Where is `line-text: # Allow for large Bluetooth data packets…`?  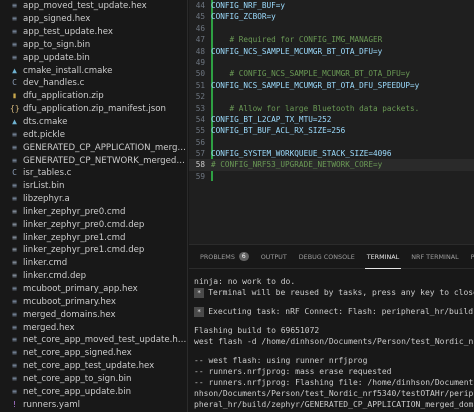
line-text: # Allow for large Bluetooth data packets… is located at coordinates (315, 108).